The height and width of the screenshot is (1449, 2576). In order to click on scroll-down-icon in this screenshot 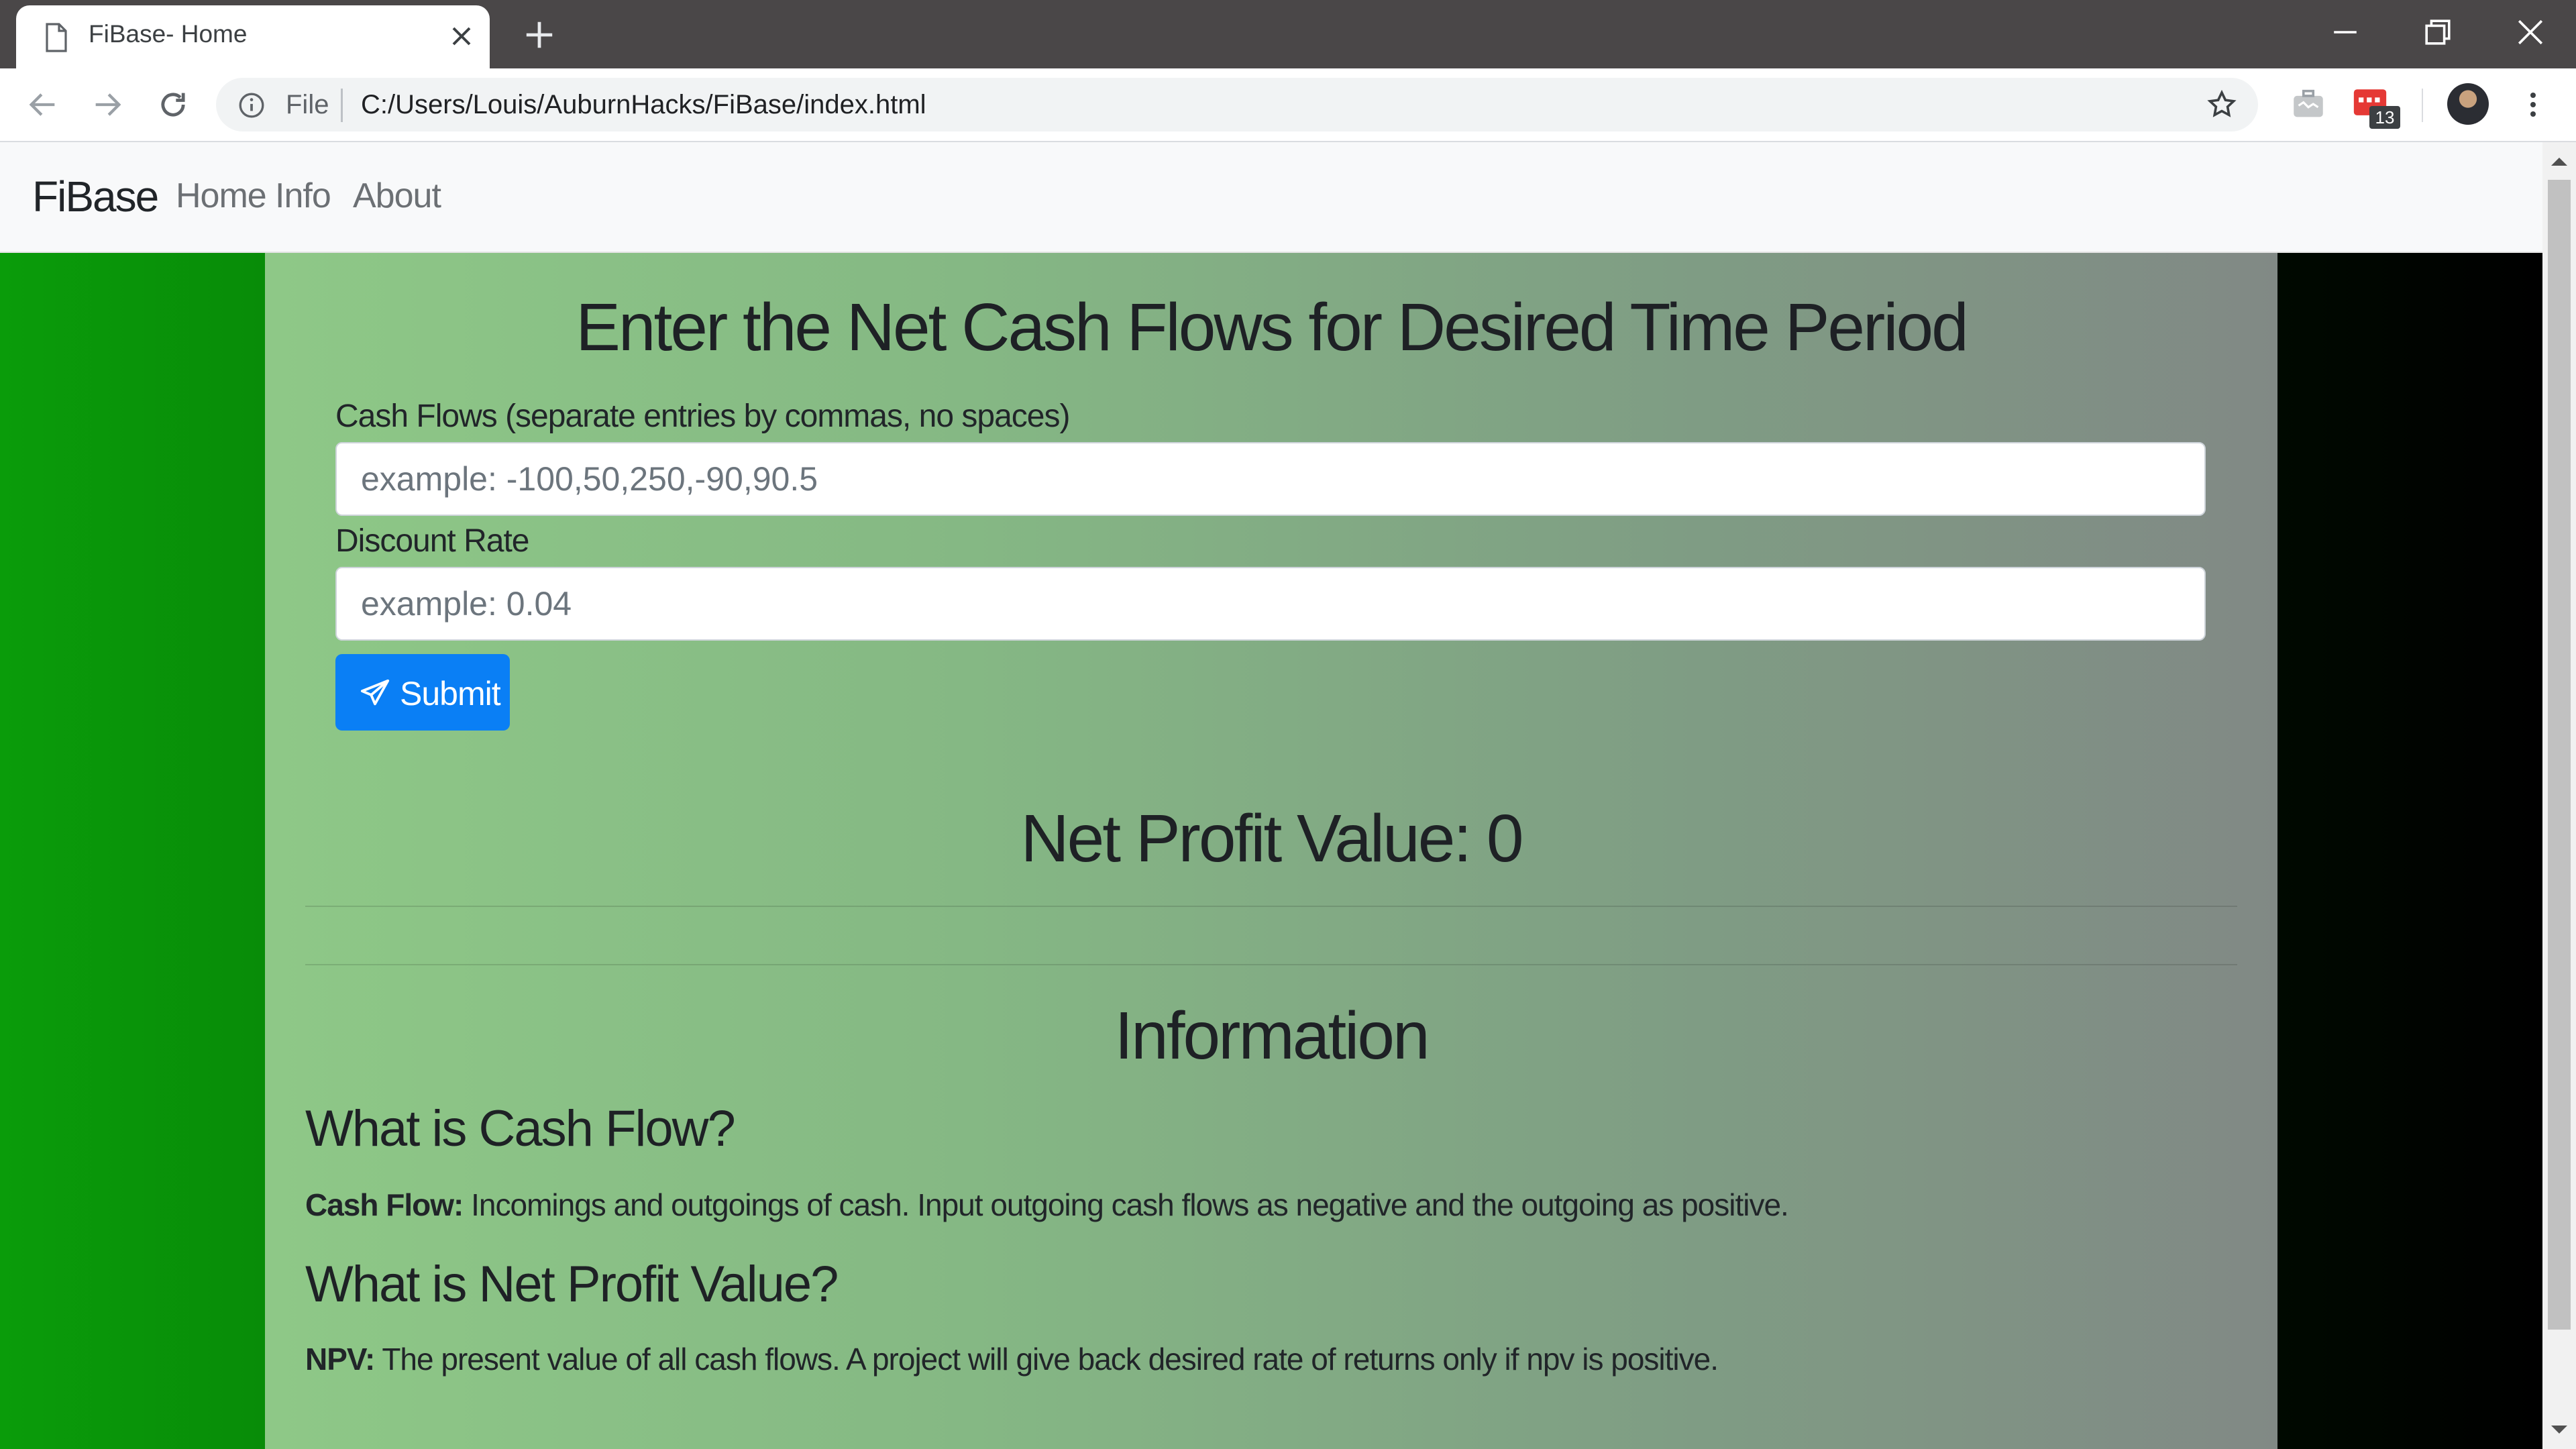, I will do `click(2559, 1429)`.